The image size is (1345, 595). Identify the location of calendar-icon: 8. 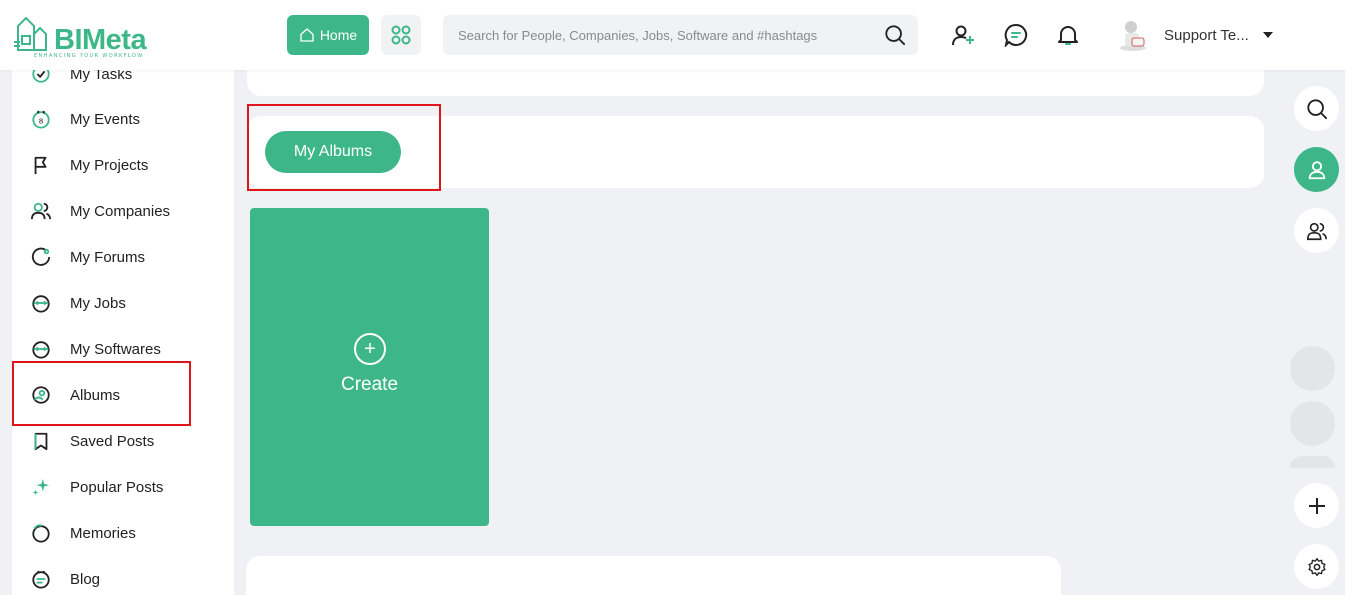
(41, 119).